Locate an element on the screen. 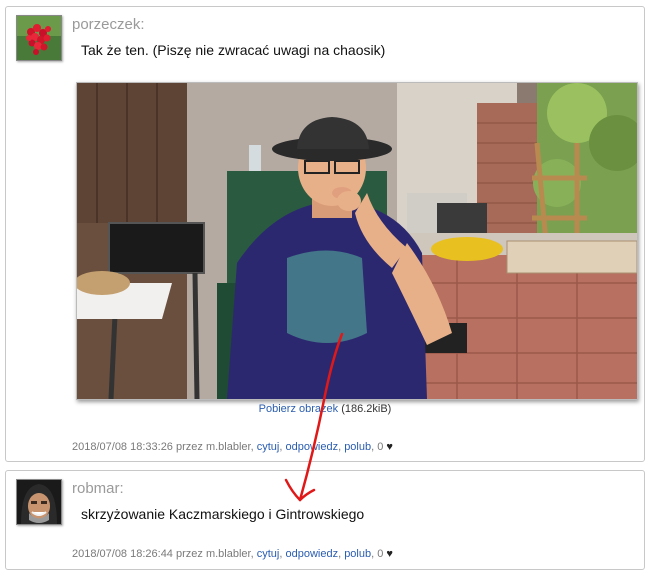 The width and height of the screenshot is (652, 577). avatar-porzeczek is located at coordinates (39, 38).